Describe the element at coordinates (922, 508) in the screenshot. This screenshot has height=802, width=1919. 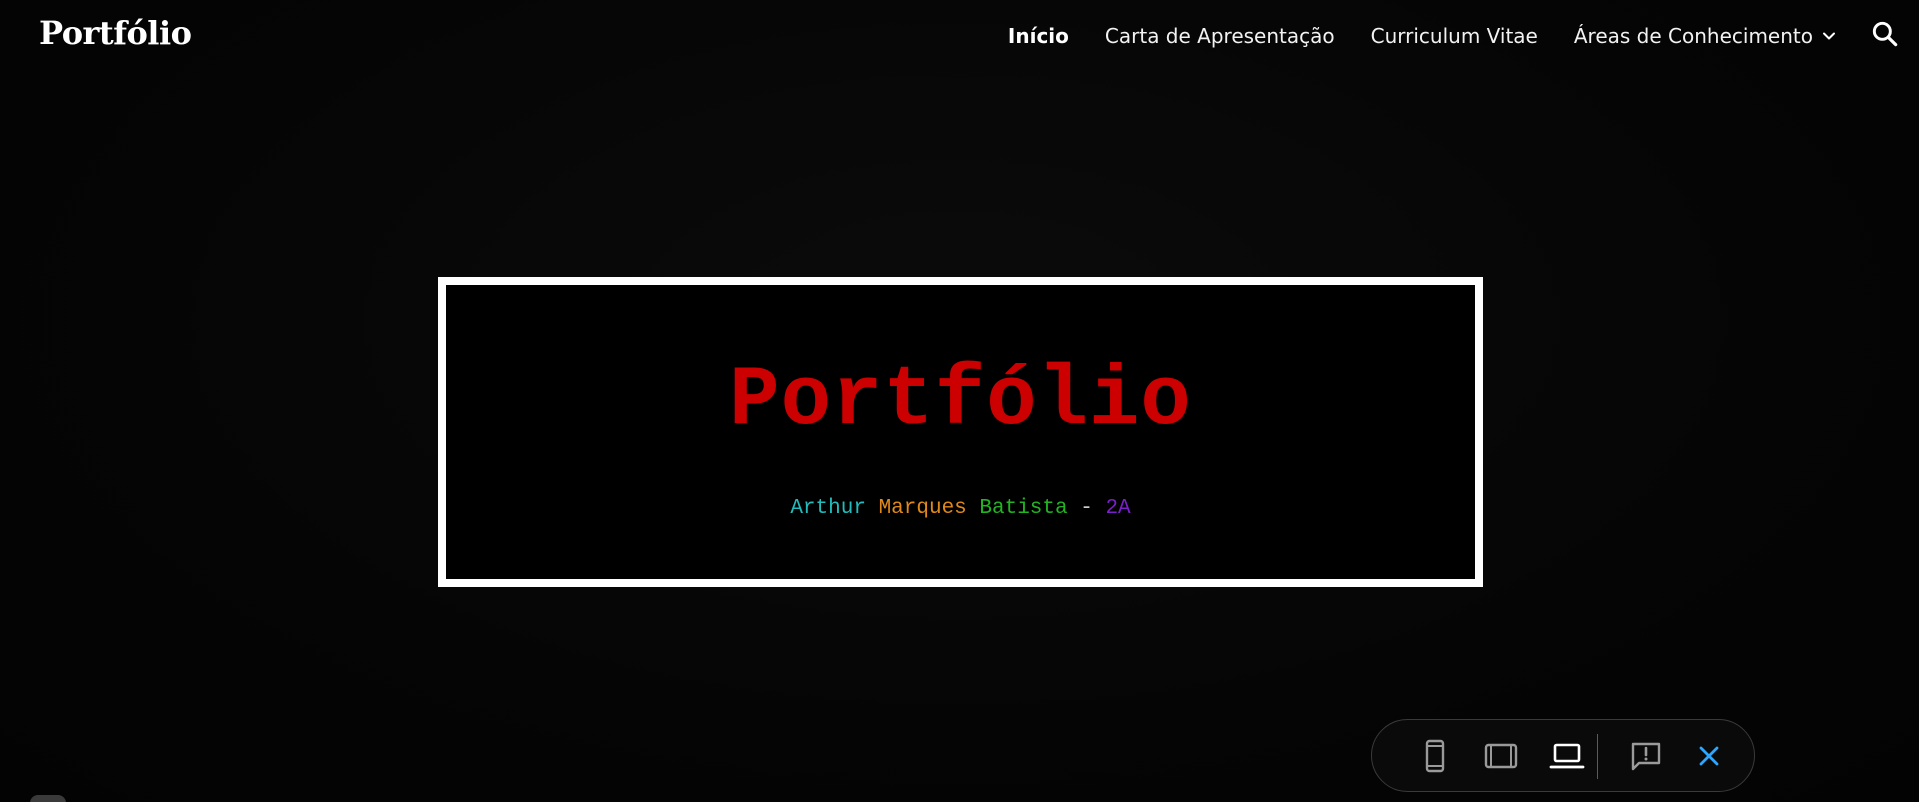
I see `subtitle-middle-name: Marques` at that location.